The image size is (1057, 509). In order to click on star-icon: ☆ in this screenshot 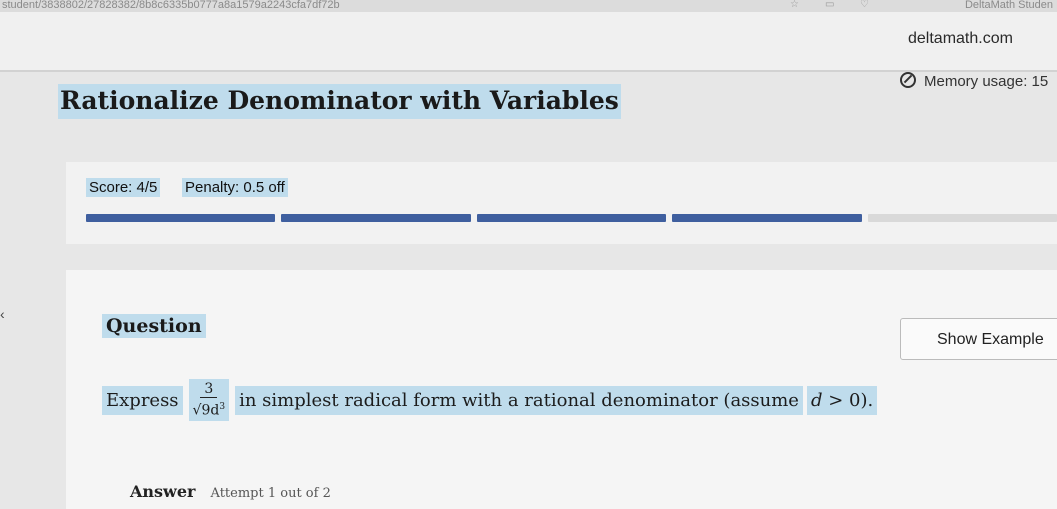, I will do `click(794, 5)`.